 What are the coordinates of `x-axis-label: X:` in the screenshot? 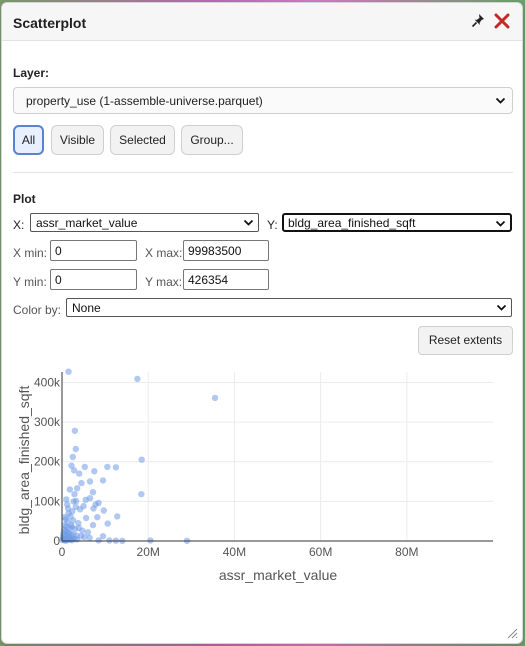 It's located at (19, 225).